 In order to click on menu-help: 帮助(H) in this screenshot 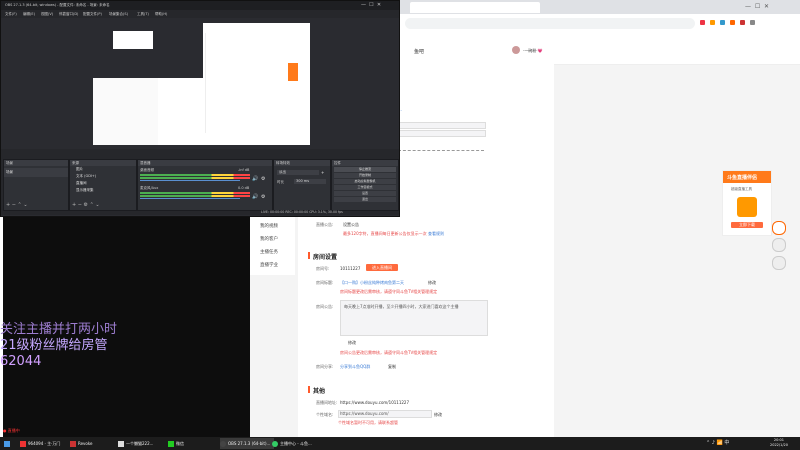, I will do `click(161, 14)`.